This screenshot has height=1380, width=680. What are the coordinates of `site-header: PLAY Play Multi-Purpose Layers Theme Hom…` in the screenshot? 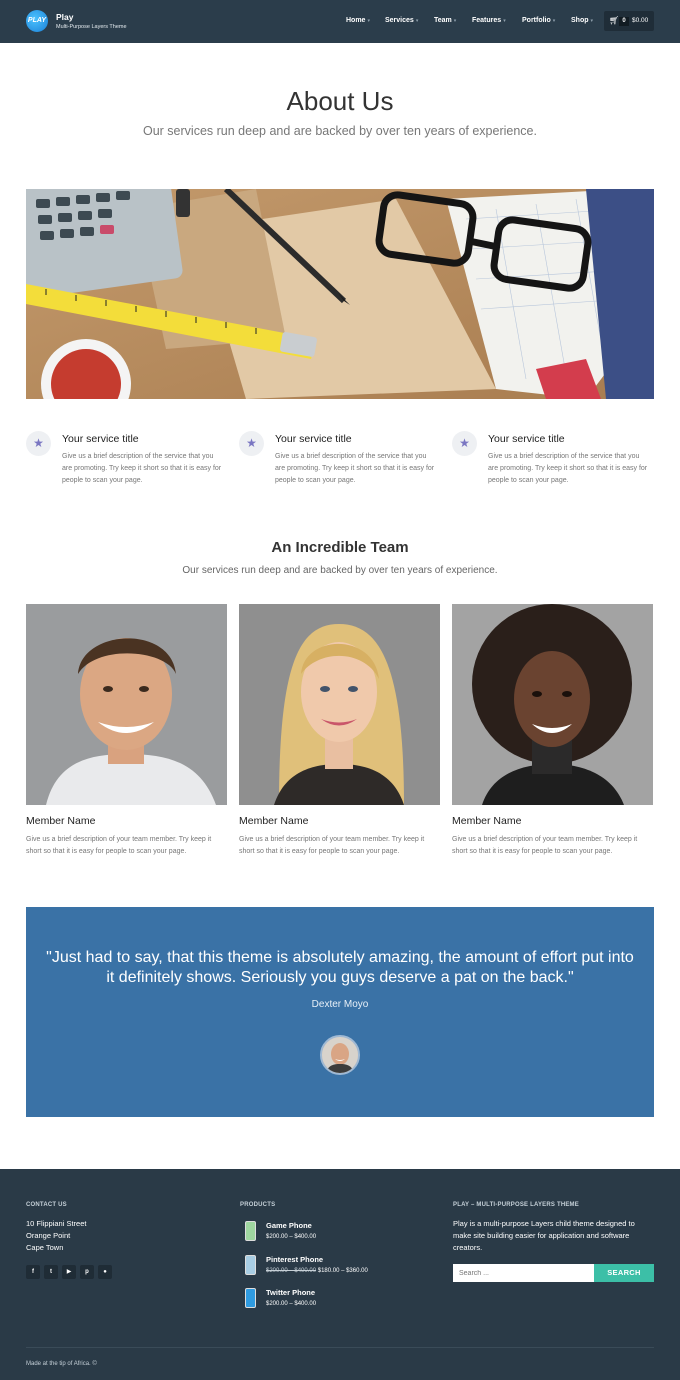 It's located at (340, 21).